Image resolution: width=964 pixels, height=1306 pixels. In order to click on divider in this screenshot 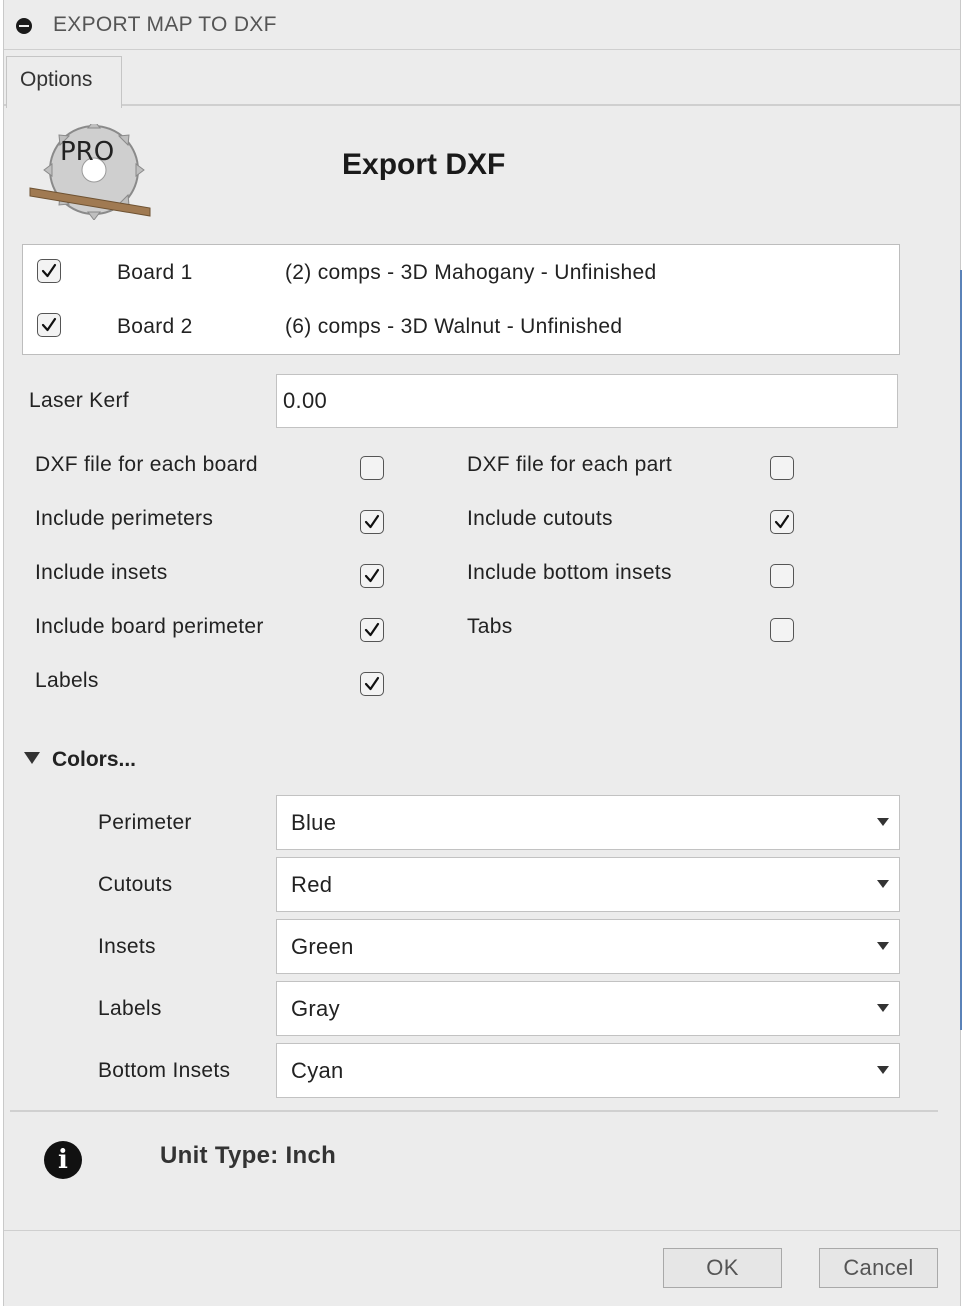, I will do `click(474, 1111)`.